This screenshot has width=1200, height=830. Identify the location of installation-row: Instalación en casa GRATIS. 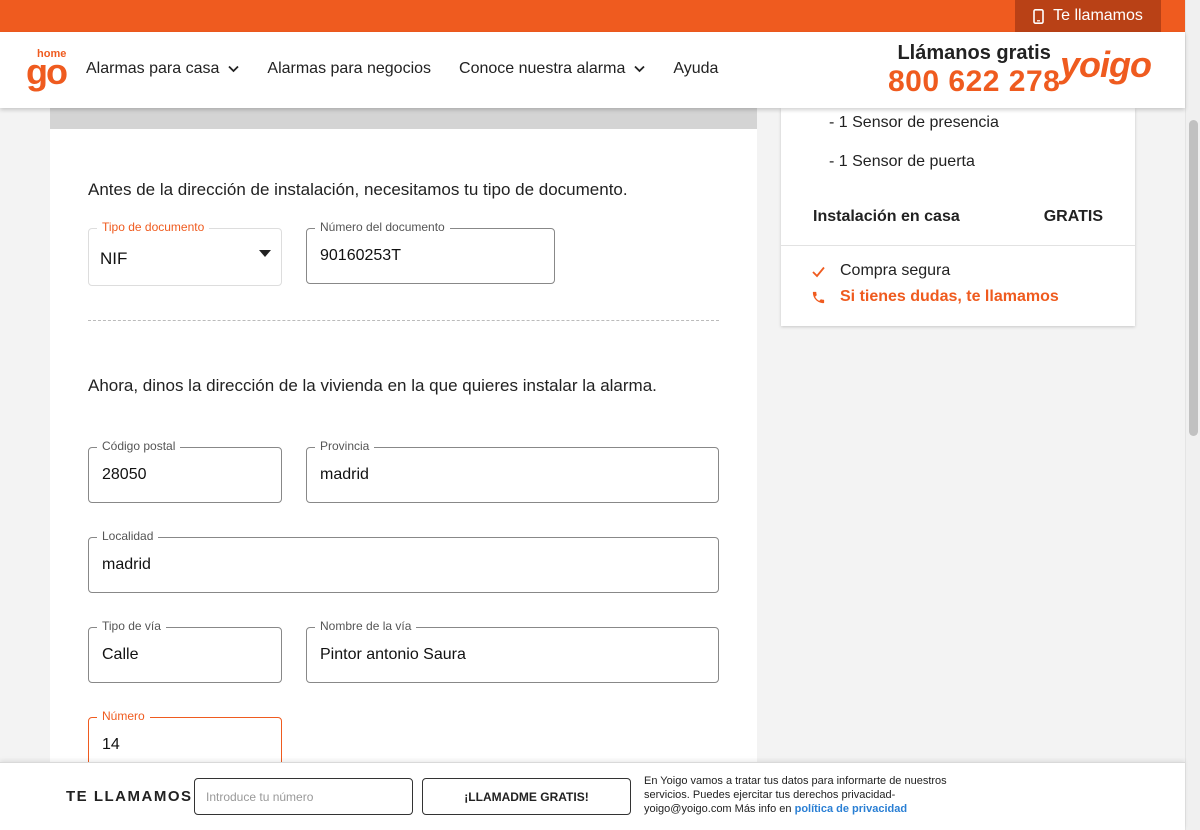
(958, 217).